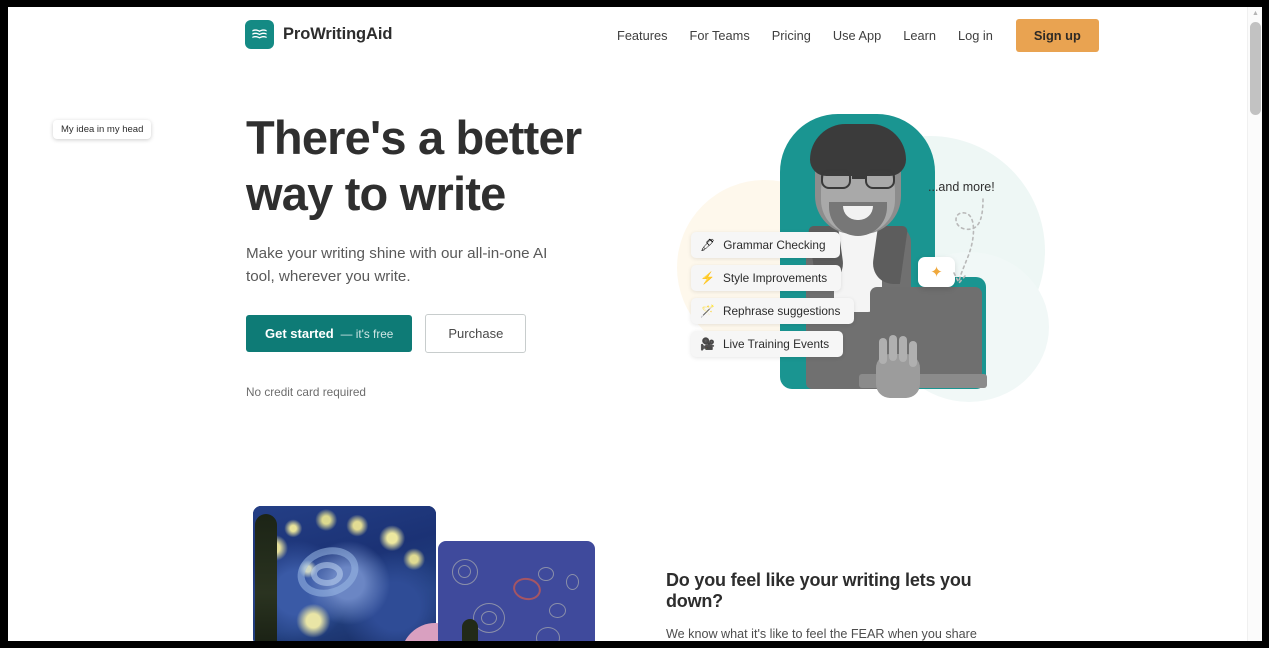 This screenshot has height=648, width=1269. Describe the element at coordinates (975, 35) in the screenshot. I see `nav-item-log-in: Log in` at that location.